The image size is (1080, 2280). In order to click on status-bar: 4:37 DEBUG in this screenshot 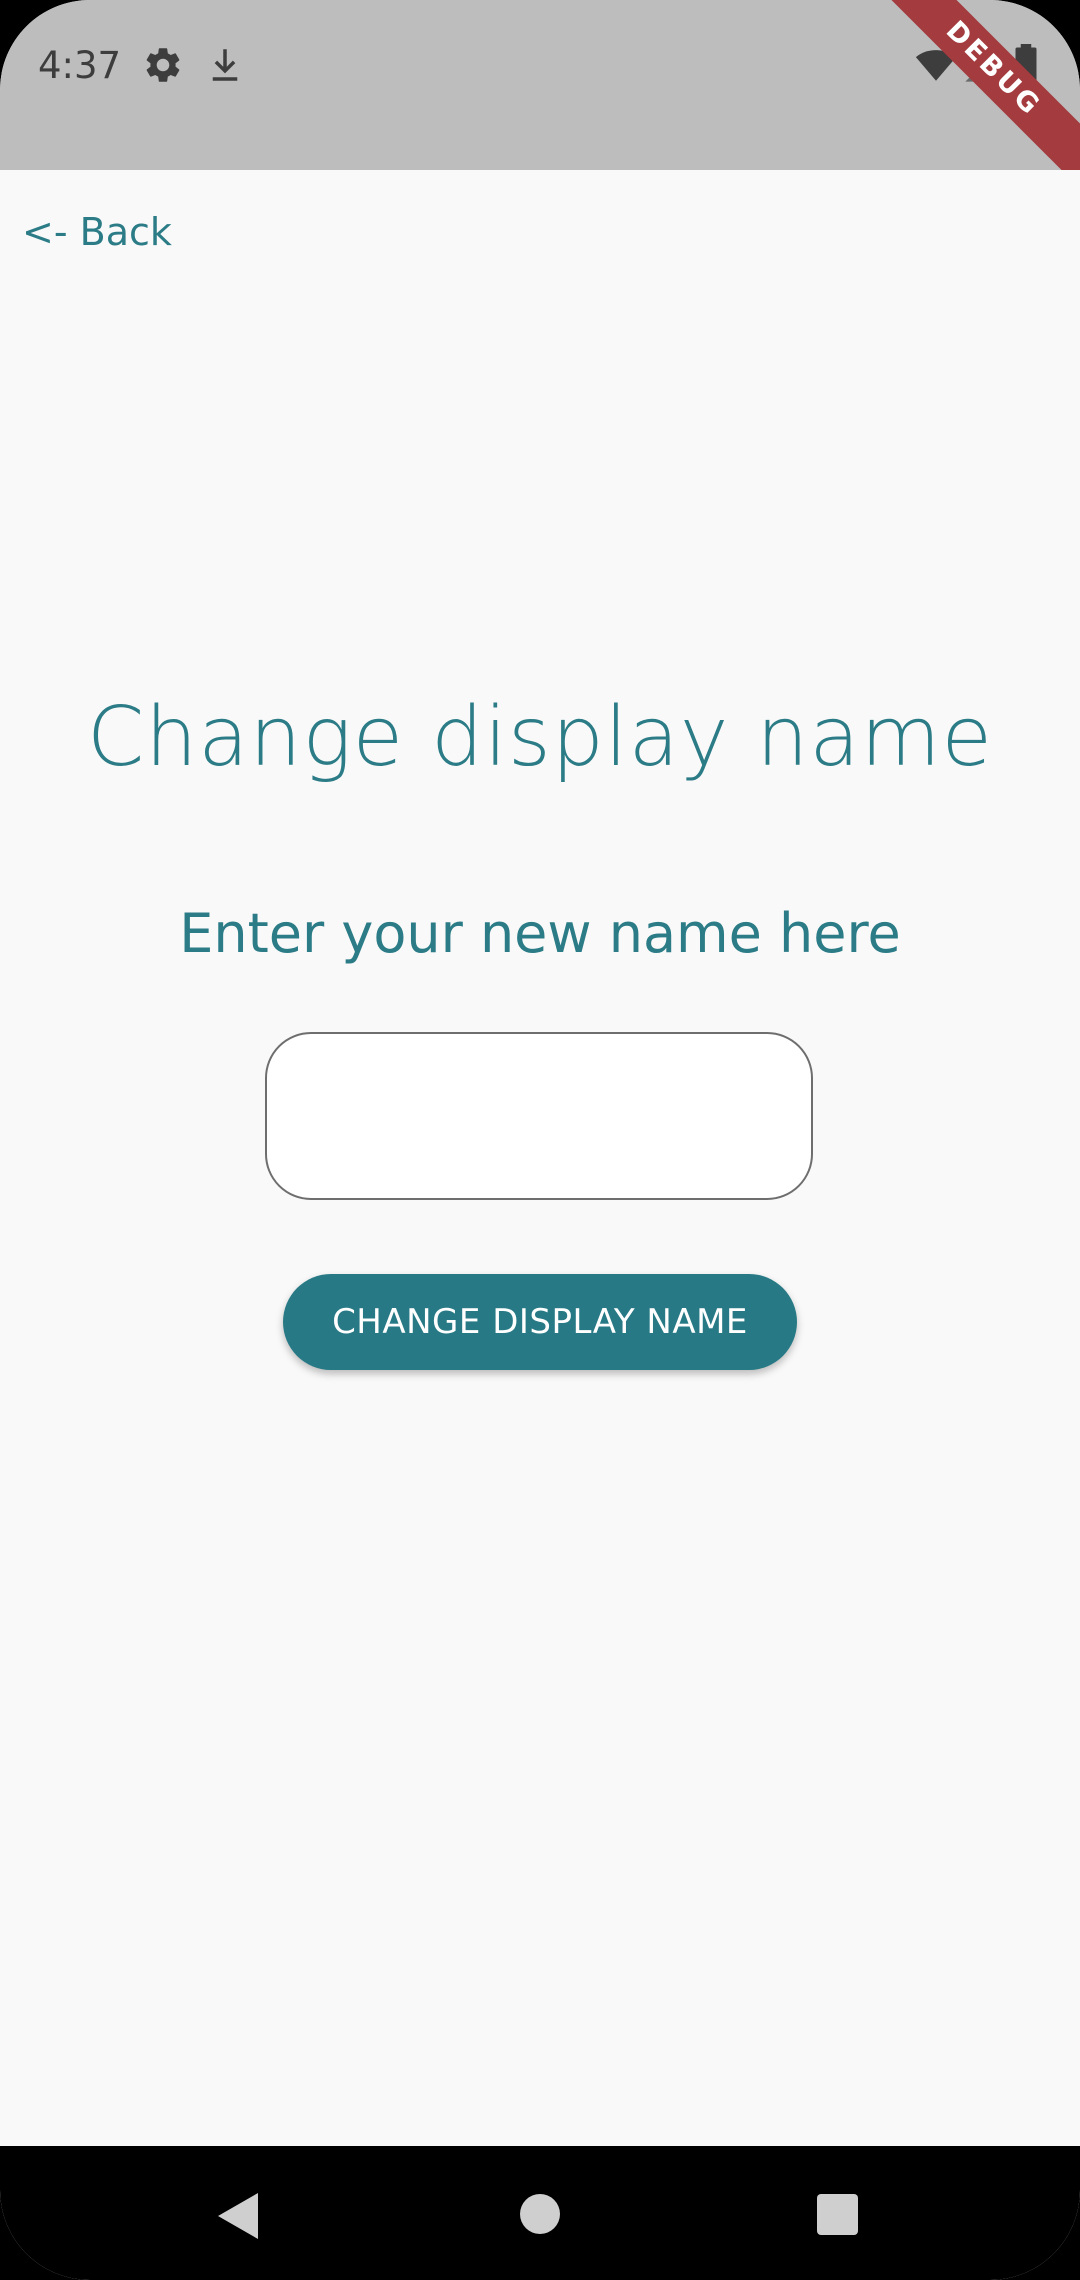, I will do `click(540, 101)`.